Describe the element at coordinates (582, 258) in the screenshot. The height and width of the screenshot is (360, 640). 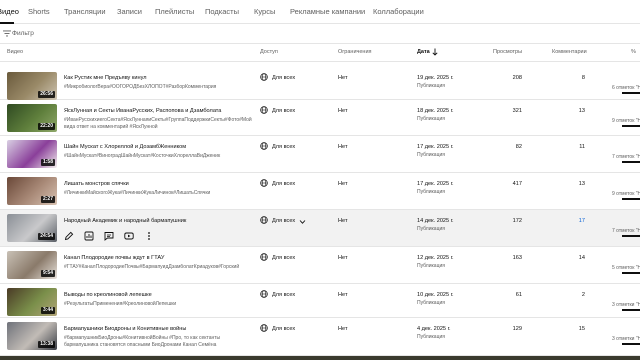
I see `comments-count: 14` at that location.